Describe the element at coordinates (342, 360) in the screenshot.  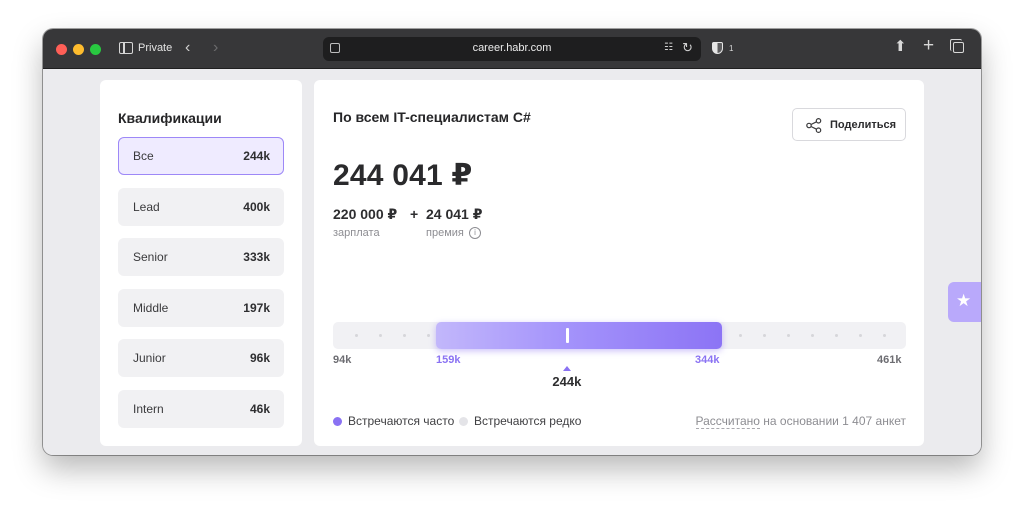
I see `range-min-label: 94k` at that location.